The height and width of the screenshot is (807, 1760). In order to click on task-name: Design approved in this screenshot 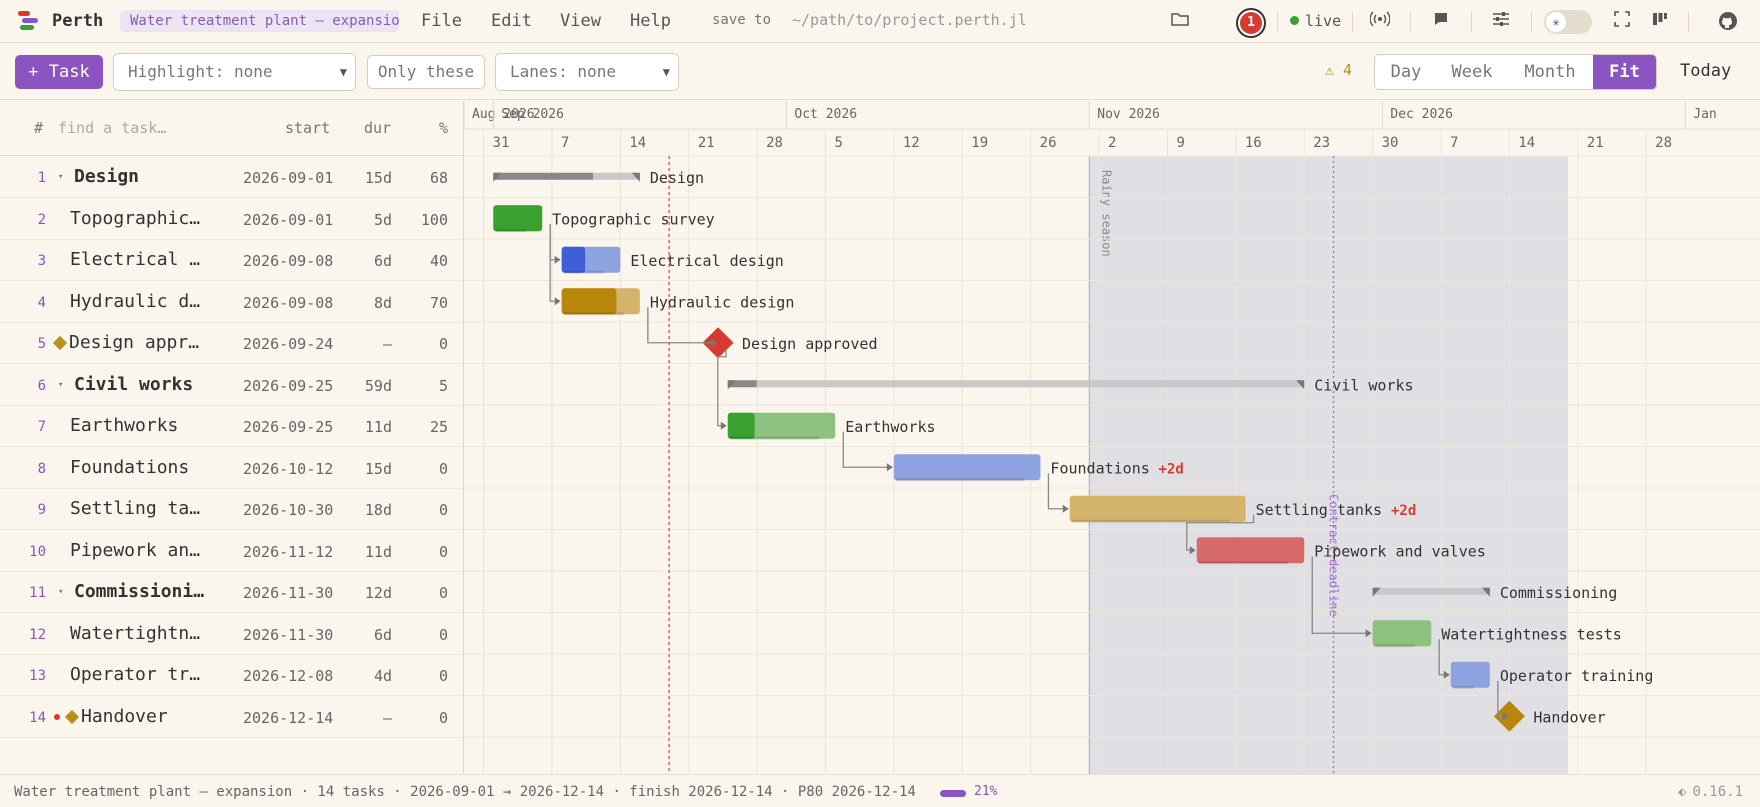, I will do `click(139, 342)`.